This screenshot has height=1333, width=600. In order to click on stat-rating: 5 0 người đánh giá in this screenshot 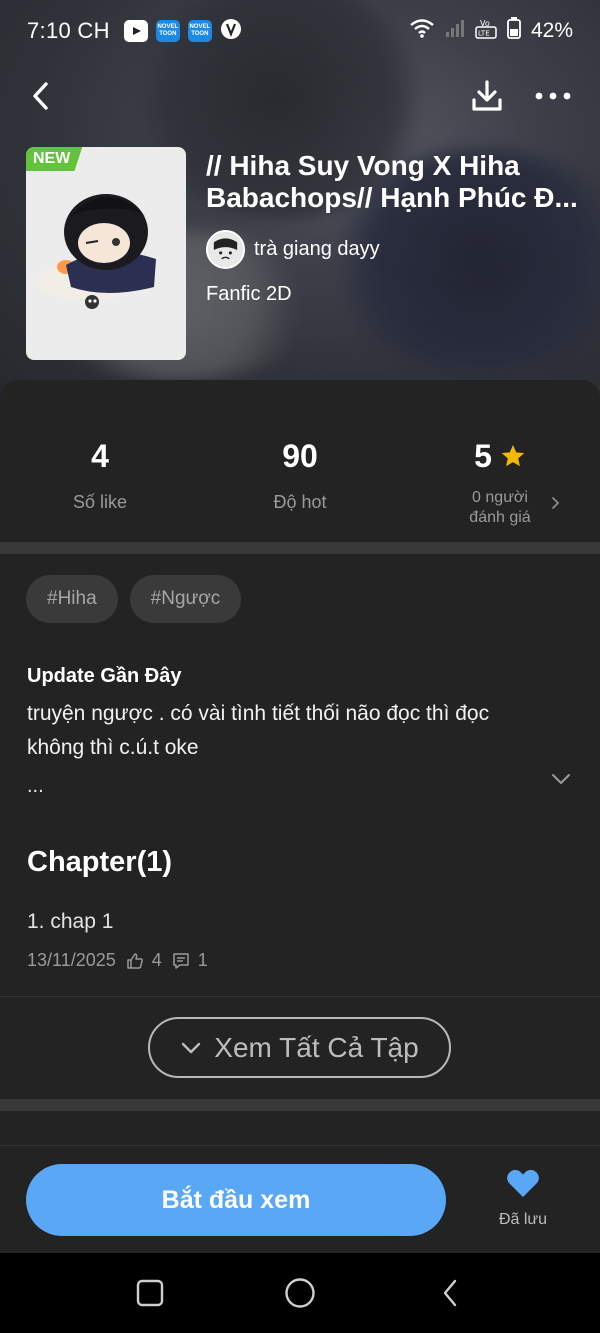, I will do `click(500, 482)`.